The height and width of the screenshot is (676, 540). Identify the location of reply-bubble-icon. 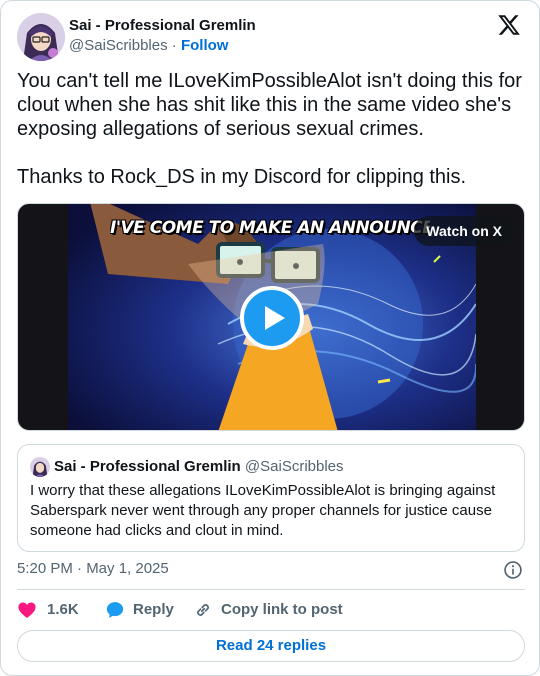
(115, 610).